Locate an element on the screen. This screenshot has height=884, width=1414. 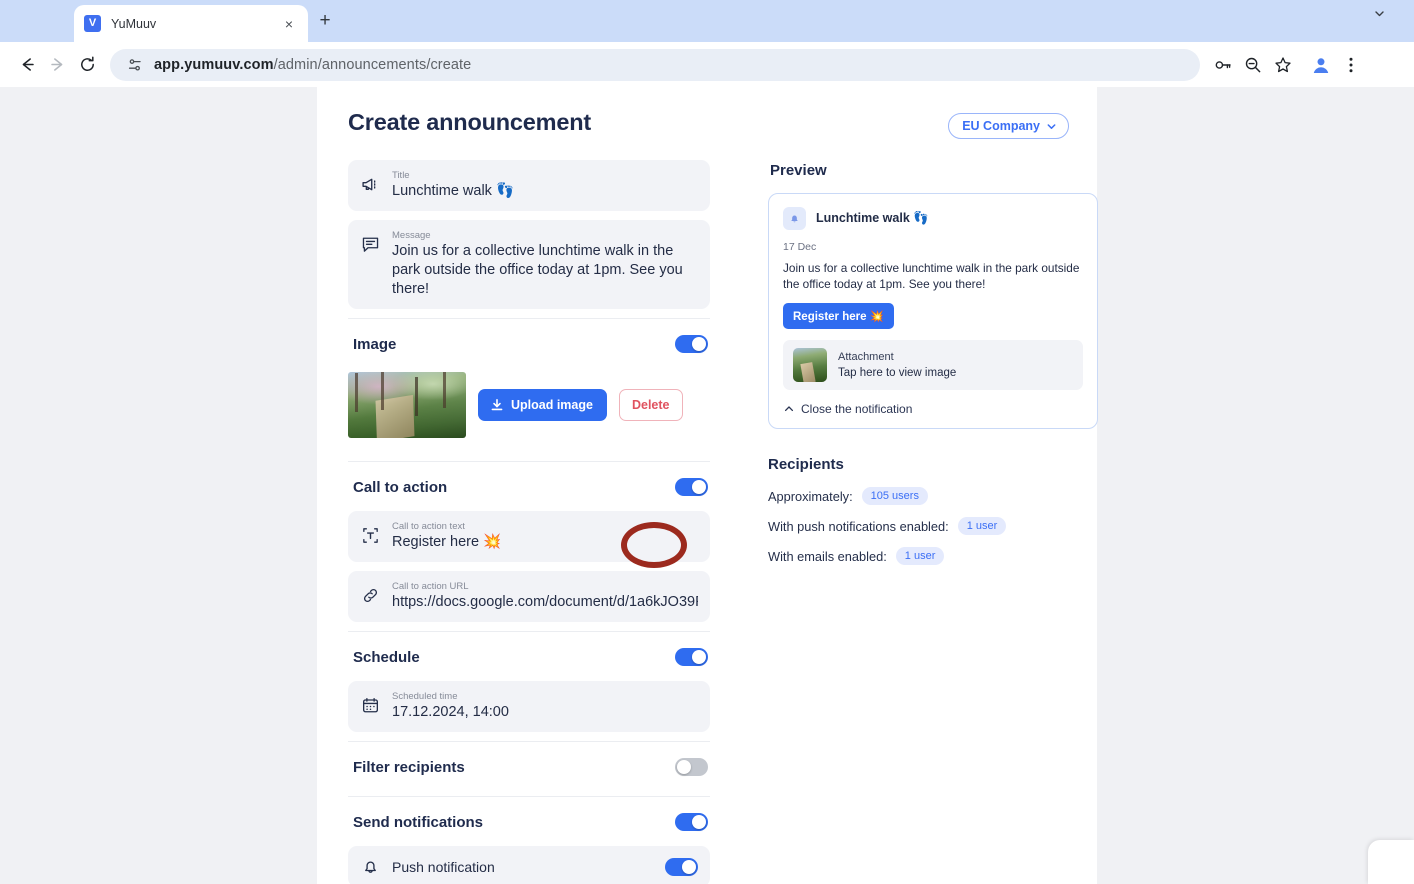
toolbar-actions is located at coordinates (1287, 65).